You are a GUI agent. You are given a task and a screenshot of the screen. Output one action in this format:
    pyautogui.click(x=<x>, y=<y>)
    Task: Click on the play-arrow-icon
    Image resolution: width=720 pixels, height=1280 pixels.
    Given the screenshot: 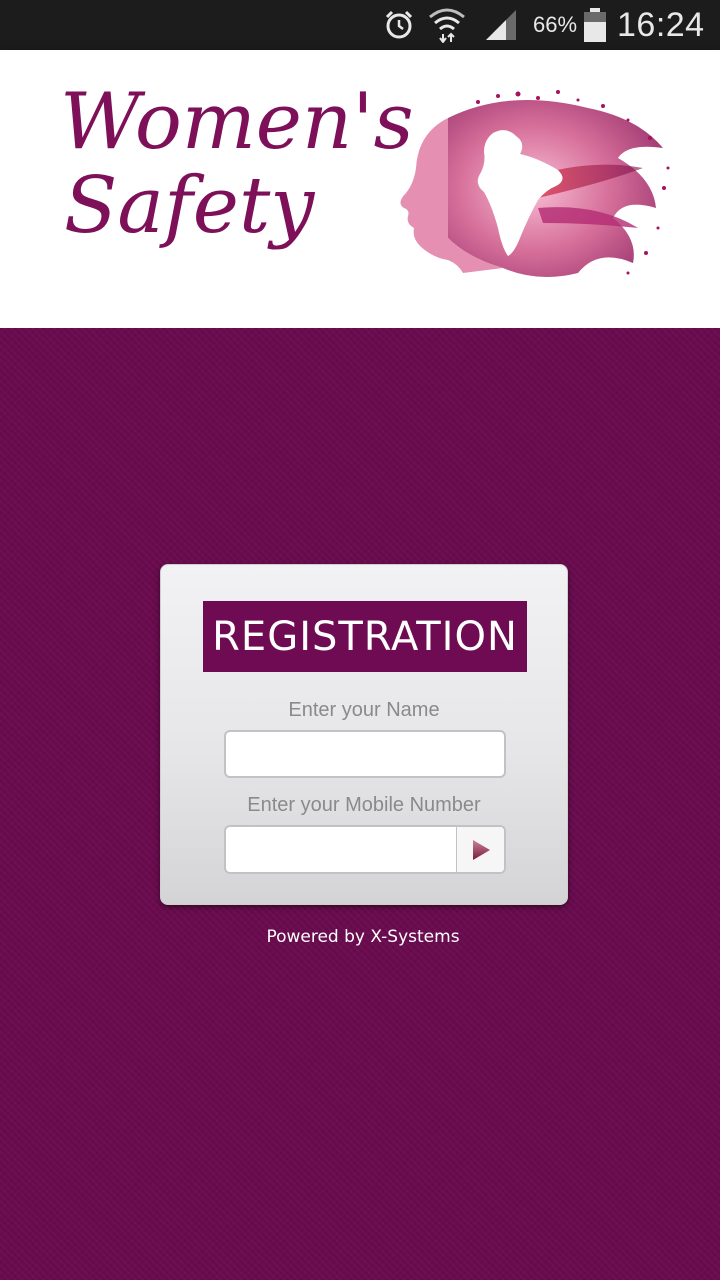 What is the action you would take?
    pyautogui.click(x=481, y=849)
    